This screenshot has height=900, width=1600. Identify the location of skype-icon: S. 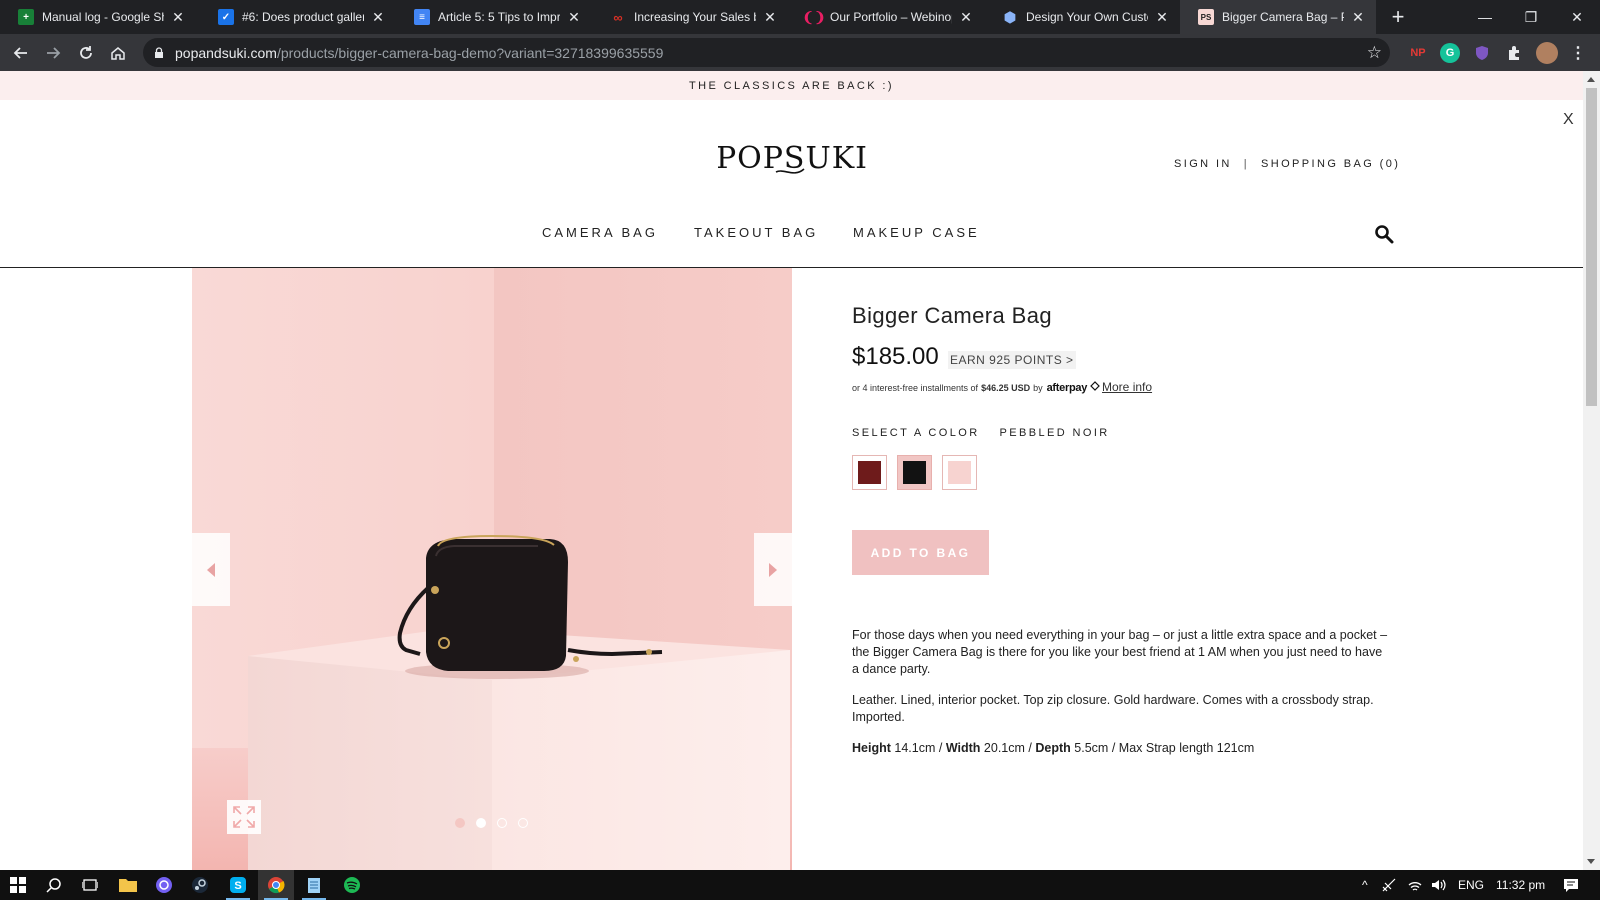
(238, 885).